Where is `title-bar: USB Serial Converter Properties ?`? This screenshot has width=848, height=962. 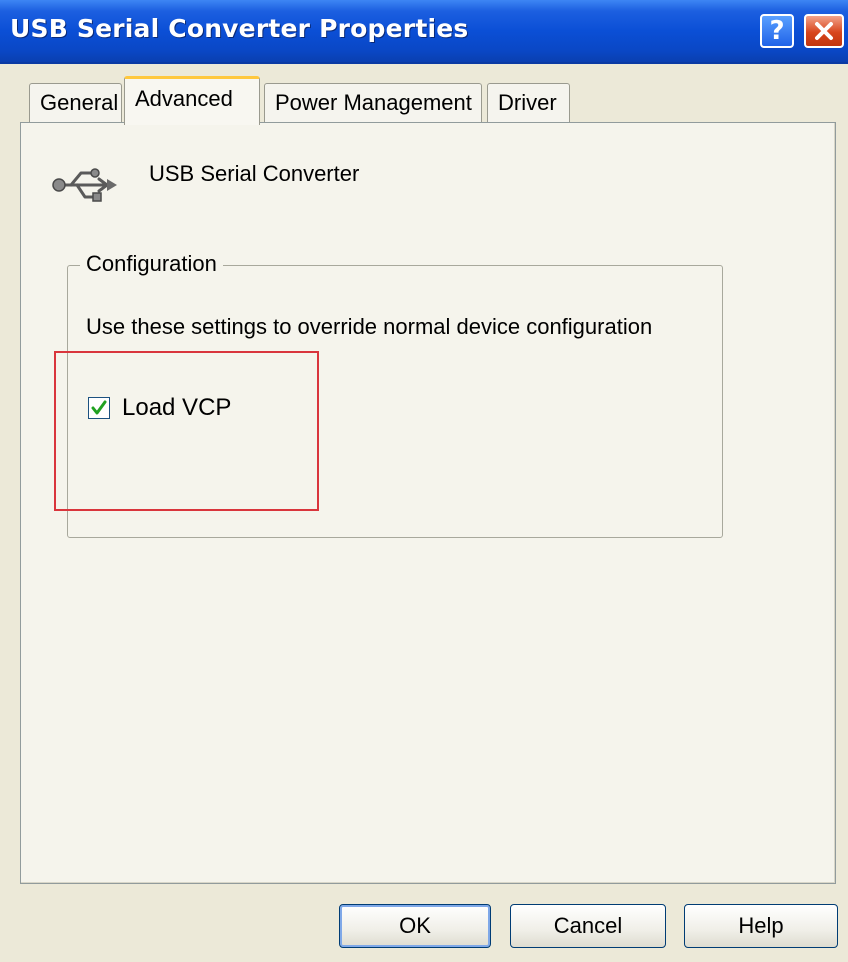 title-bar: USB Serial Converter Properties ? is located at coordinates (424, 32).